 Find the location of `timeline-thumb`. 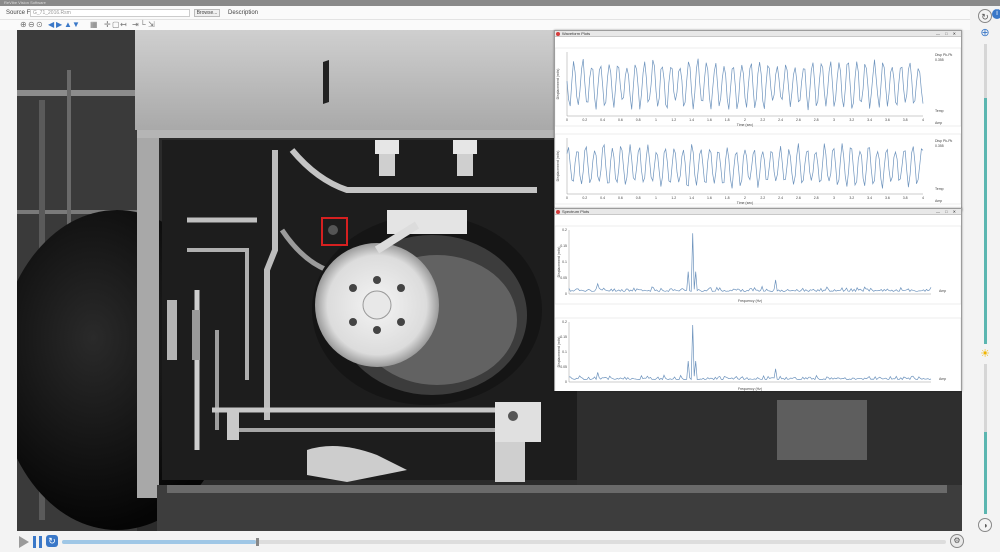

timeline-thumb is located at coordinates (258, 542).